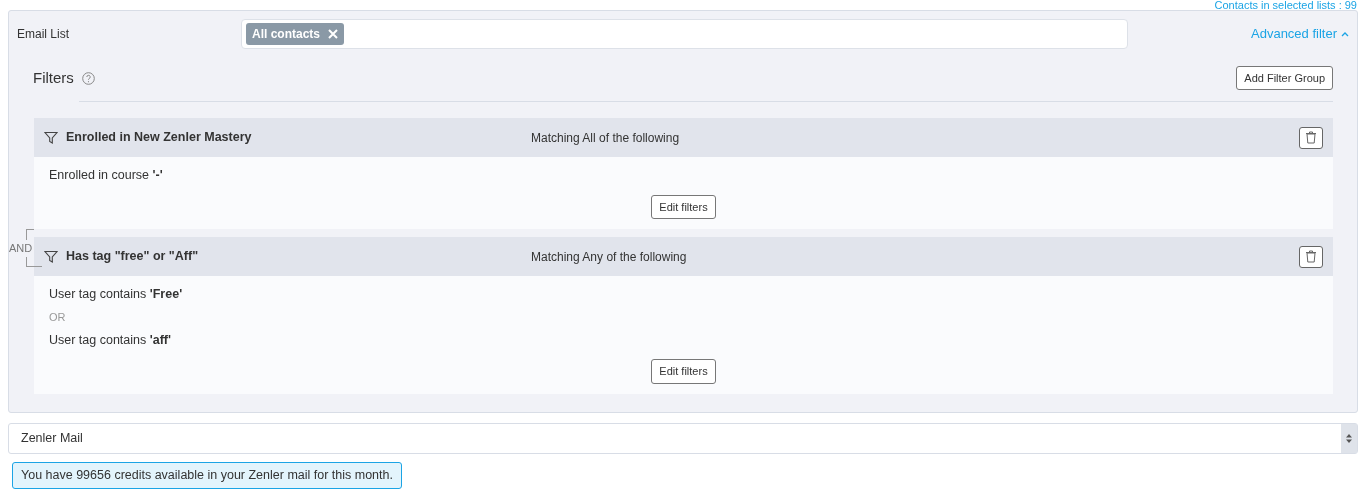 The width and height of the screenshot is (1361, 499). What do you see at coordinates (605, 138) in the screenshot?
I see `matching-text: Matching All of the following` at bounding box center [605, 138].